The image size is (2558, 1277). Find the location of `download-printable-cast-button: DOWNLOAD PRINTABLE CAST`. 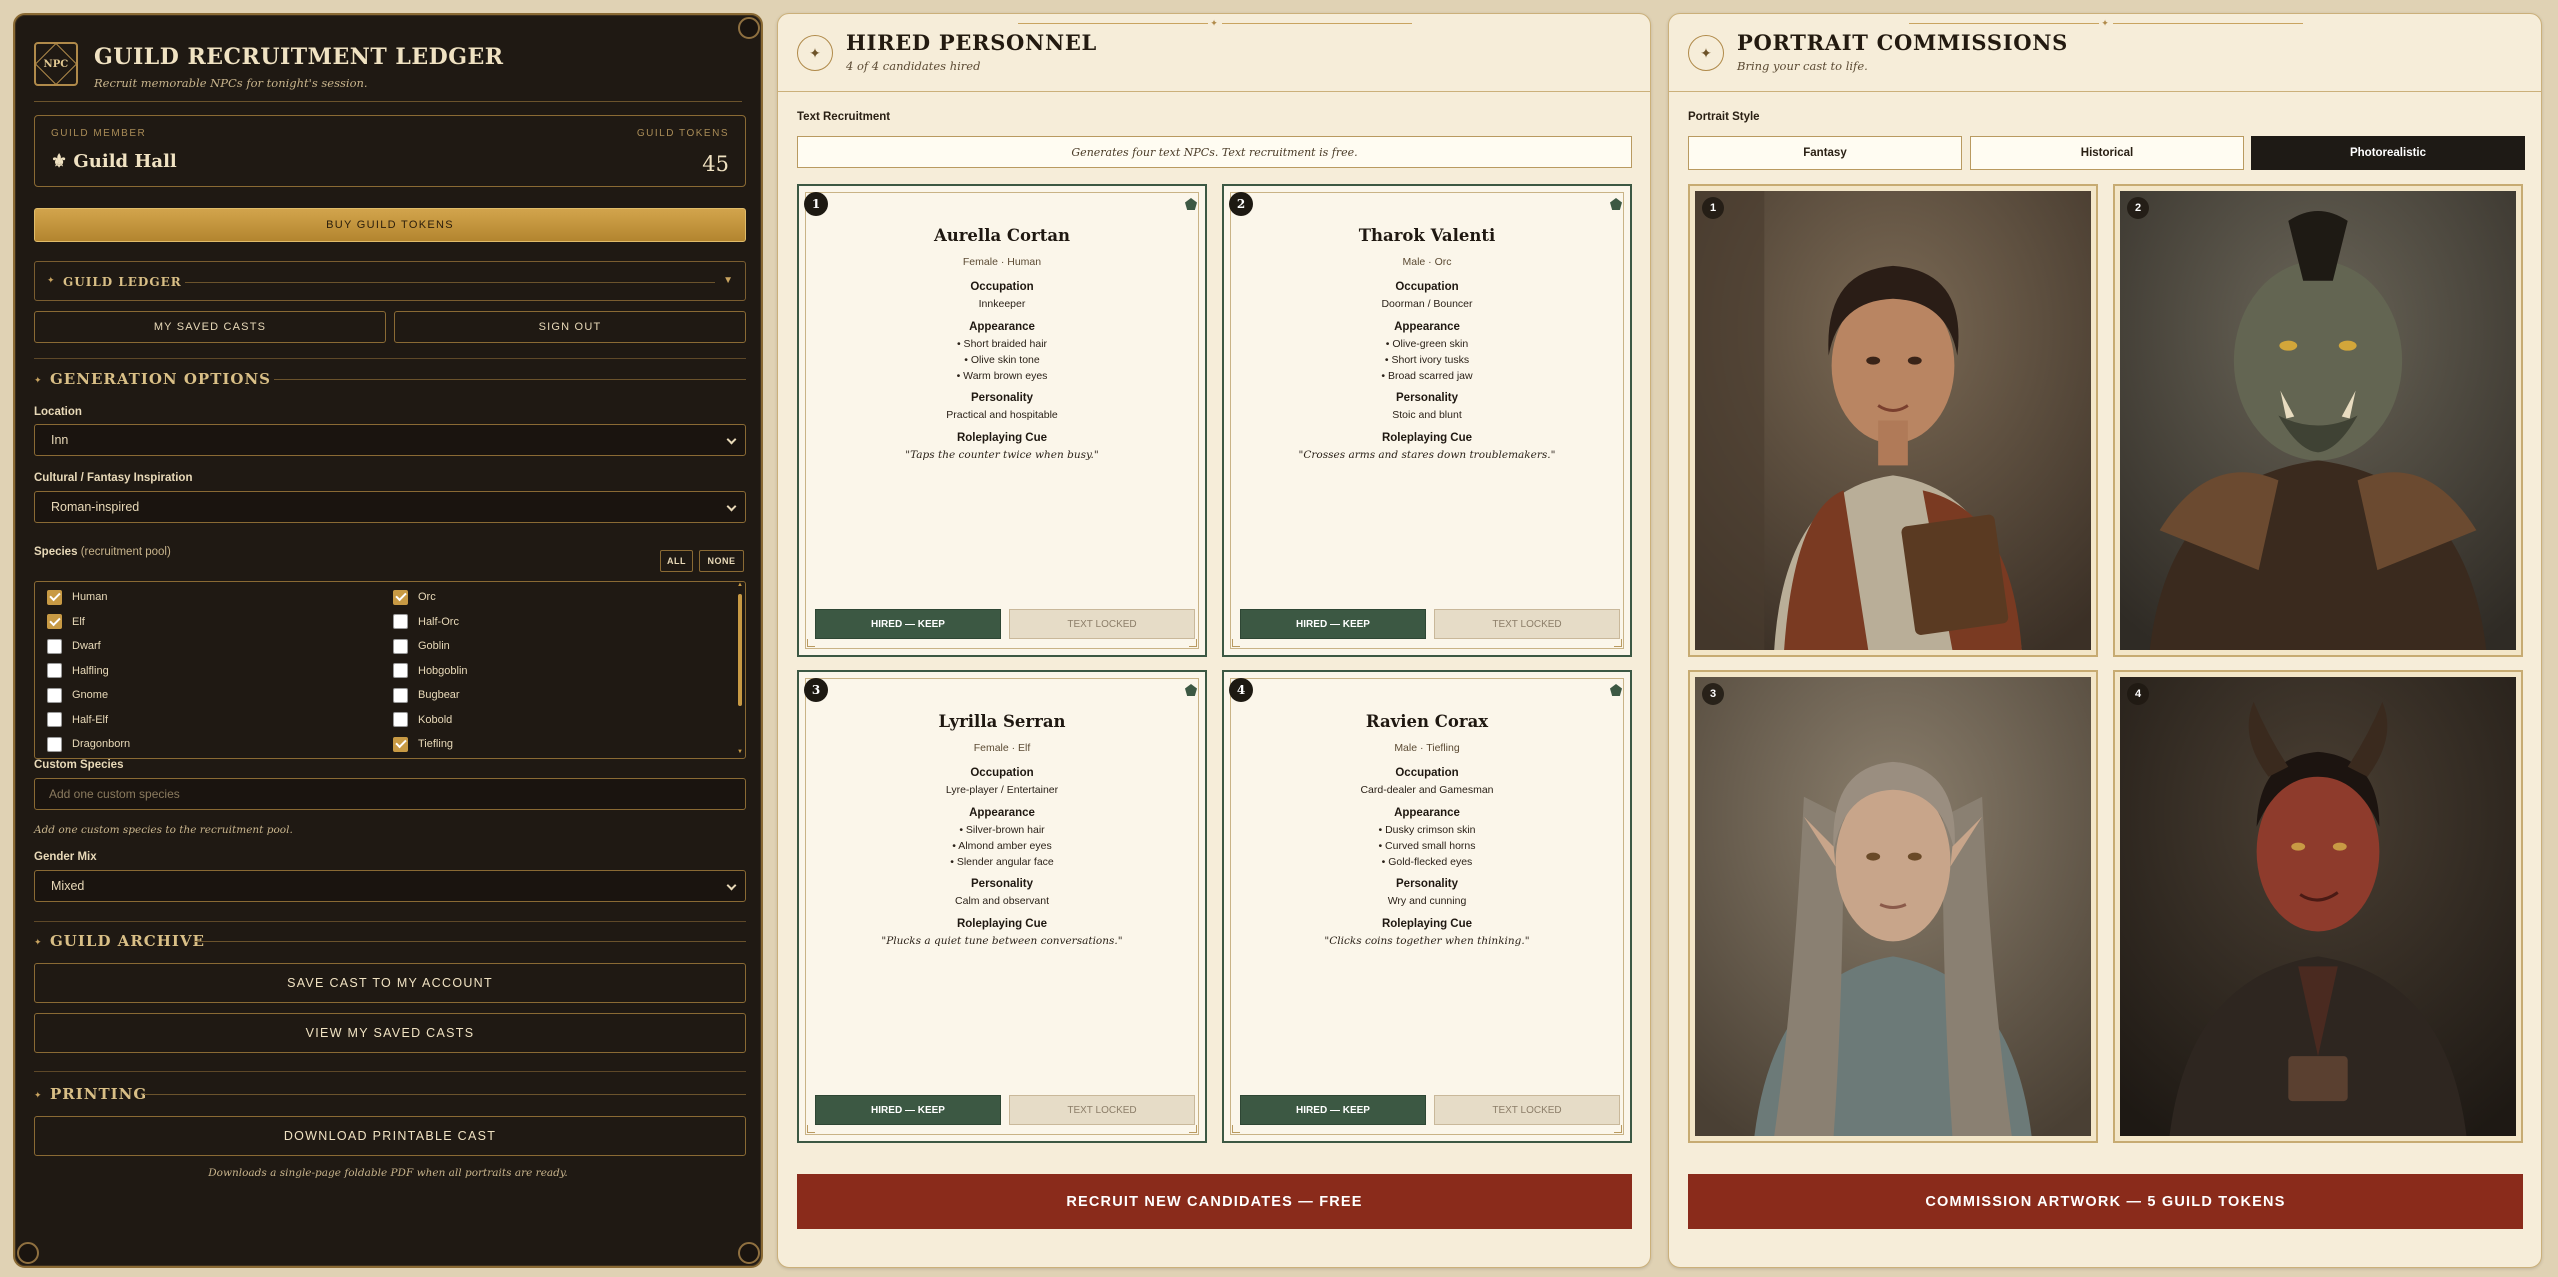

download-printable-cast-button: DOWNLOAD PRINTABLE CAST is located at coordinates (390, 1136).